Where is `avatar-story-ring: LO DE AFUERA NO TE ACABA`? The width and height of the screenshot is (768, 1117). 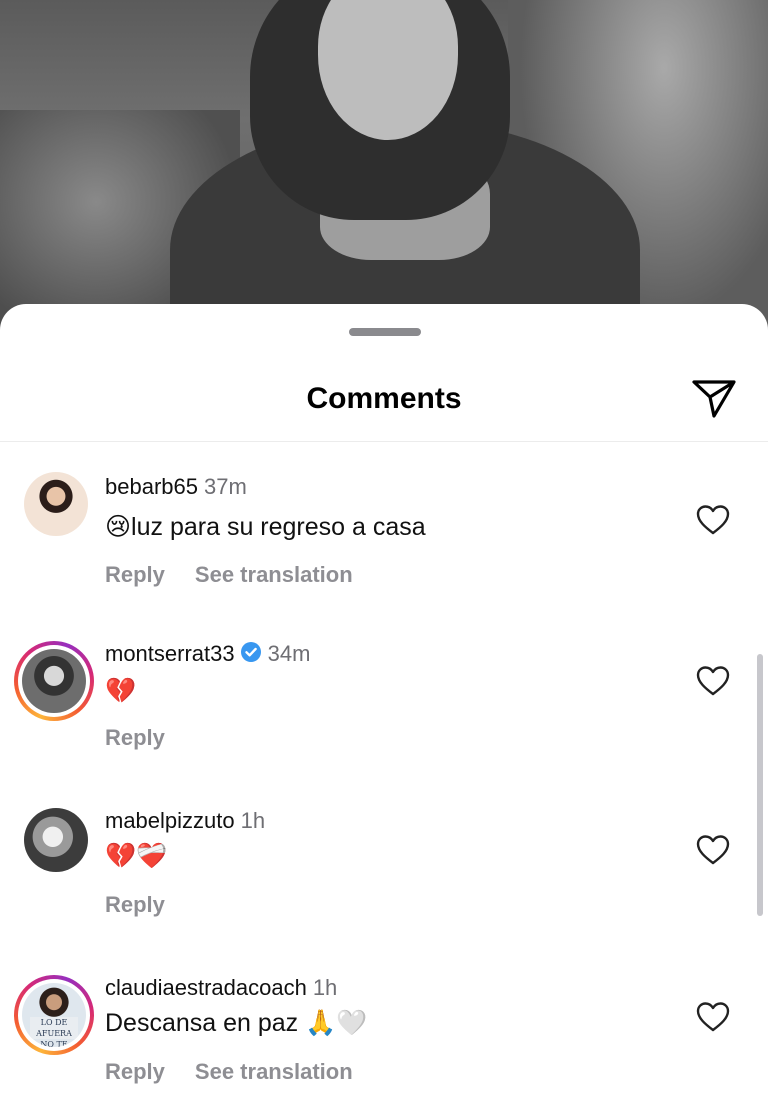
avatar-story-ring: LO DE AFUERA NO TE ACABA is located at coordinates (54, 1015).